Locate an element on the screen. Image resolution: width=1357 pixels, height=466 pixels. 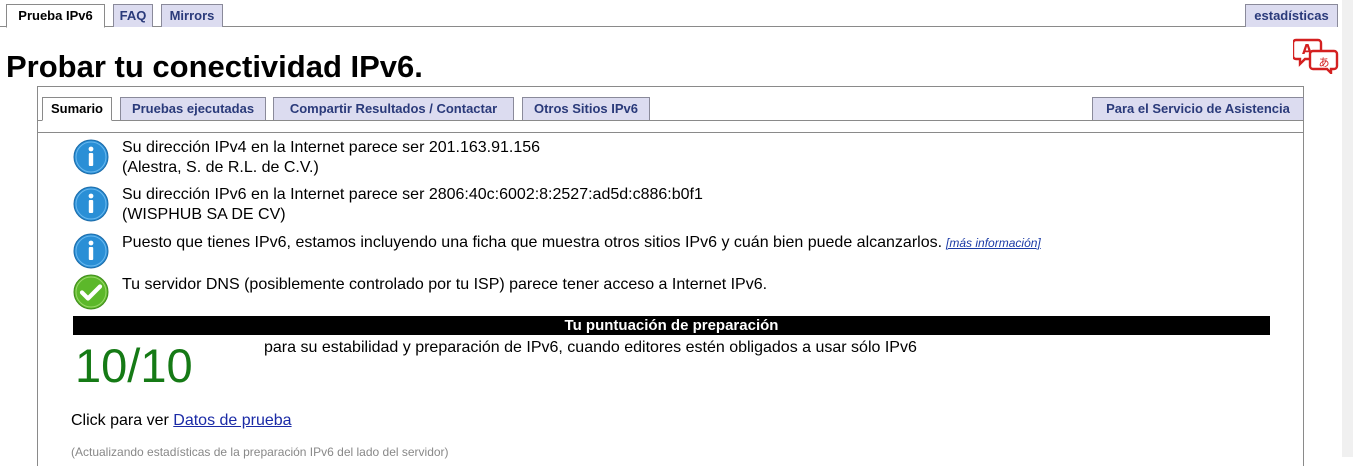
ipv6-isp-text: (WISPHUB SA DE CV) is located at coordinates (204, 214).